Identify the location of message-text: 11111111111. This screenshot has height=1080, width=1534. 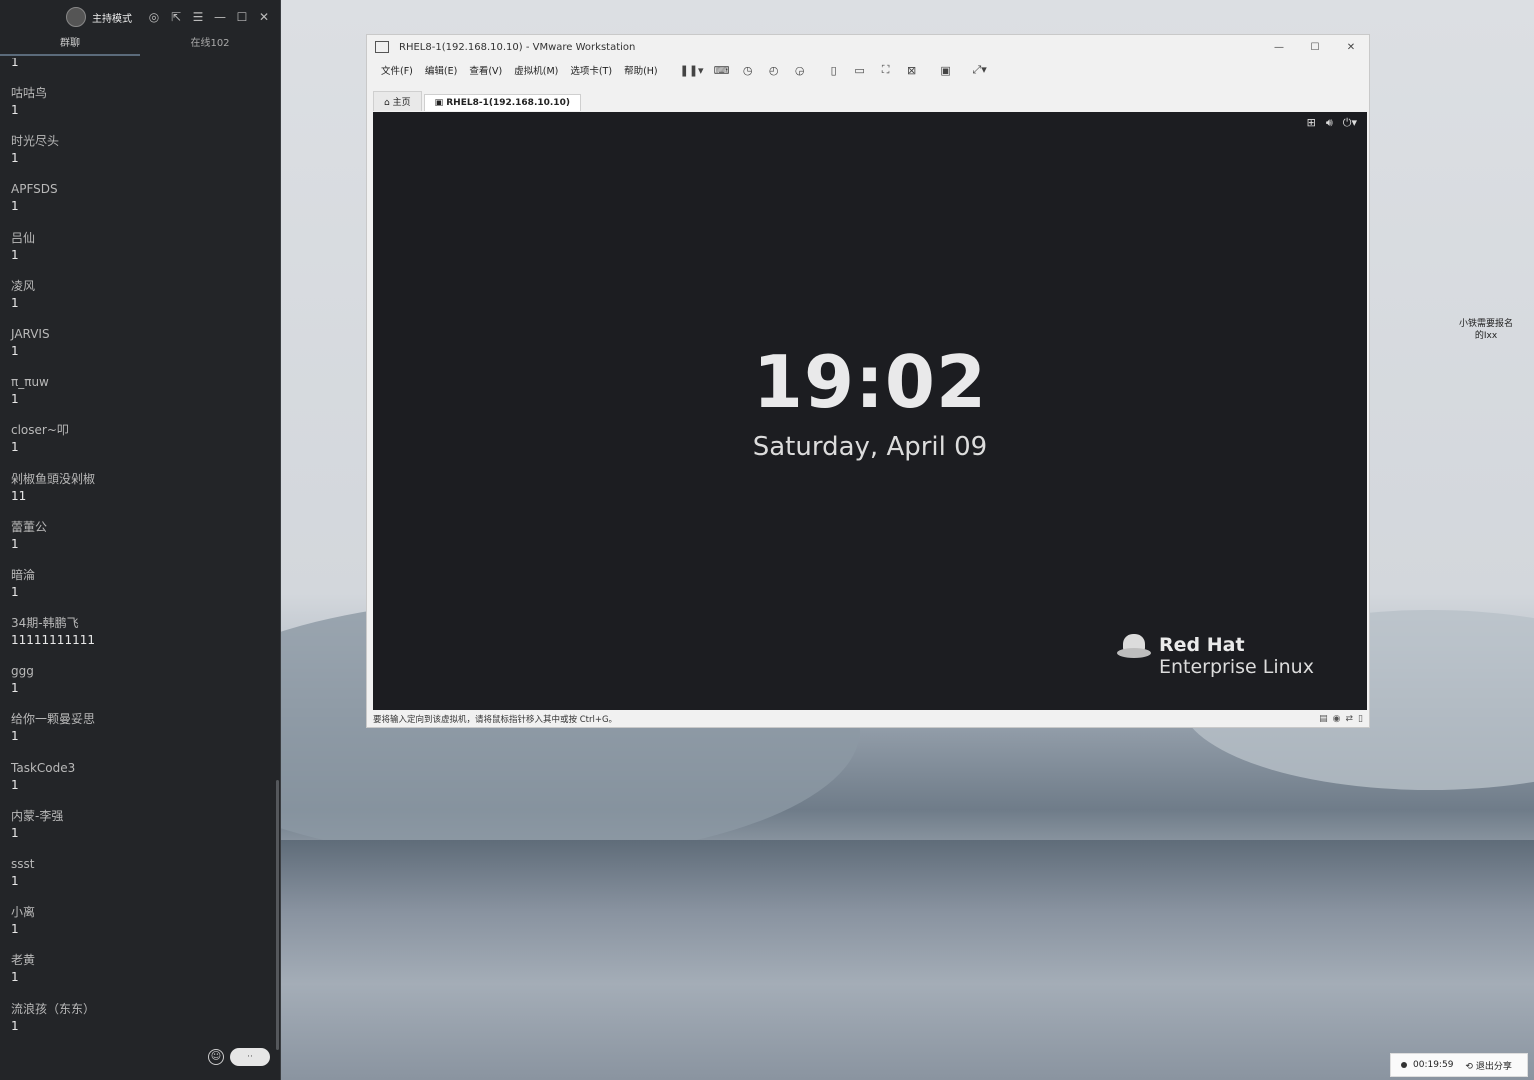
(53, 640).